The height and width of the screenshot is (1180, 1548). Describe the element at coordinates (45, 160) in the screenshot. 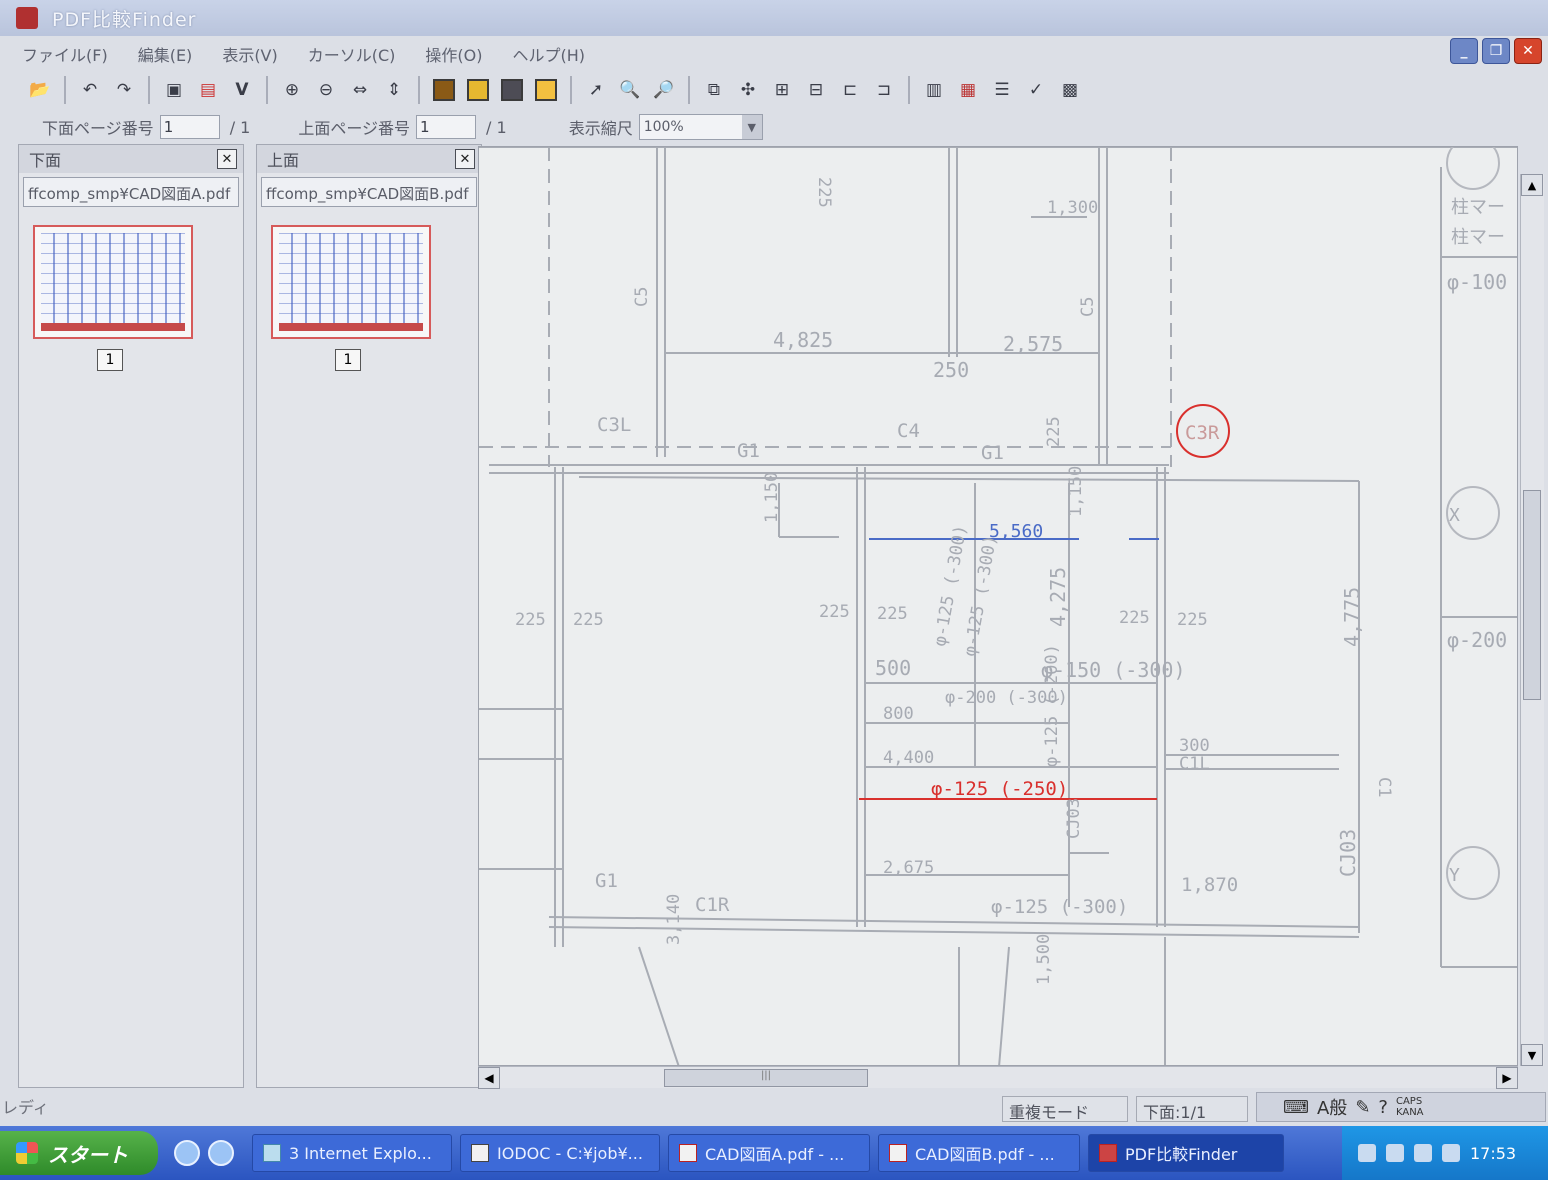

I see `lower-panel-title: 下面` at that location.